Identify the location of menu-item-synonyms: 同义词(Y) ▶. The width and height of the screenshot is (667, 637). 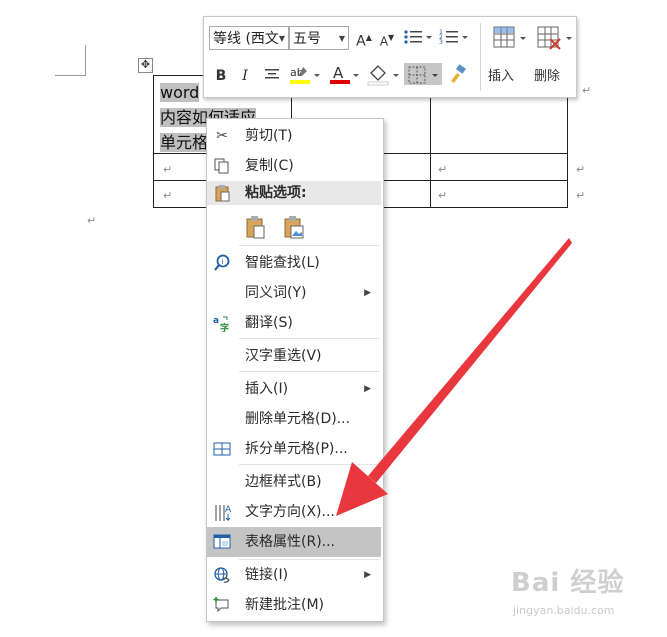
(294, 293).